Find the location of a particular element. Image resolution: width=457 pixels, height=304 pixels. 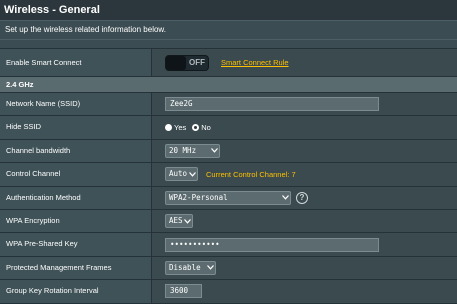

page-title: Wireless - General is located at coordinates (52, 10).